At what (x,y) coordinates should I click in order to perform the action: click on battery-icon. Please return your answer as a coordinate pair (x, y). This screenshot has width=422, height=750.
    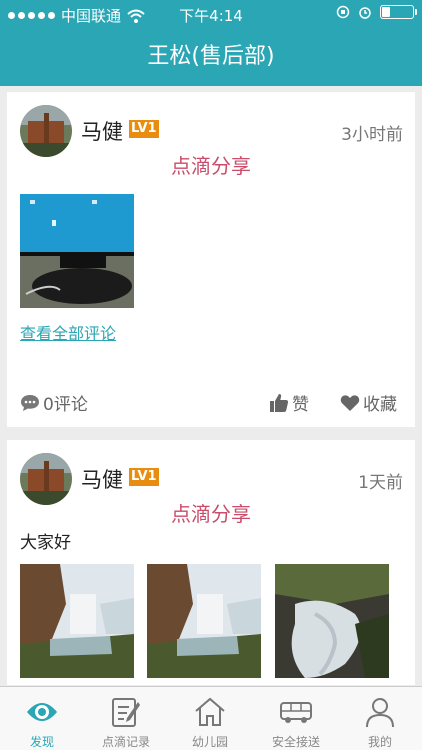
    Looking at the image, I should click on (398, 12).